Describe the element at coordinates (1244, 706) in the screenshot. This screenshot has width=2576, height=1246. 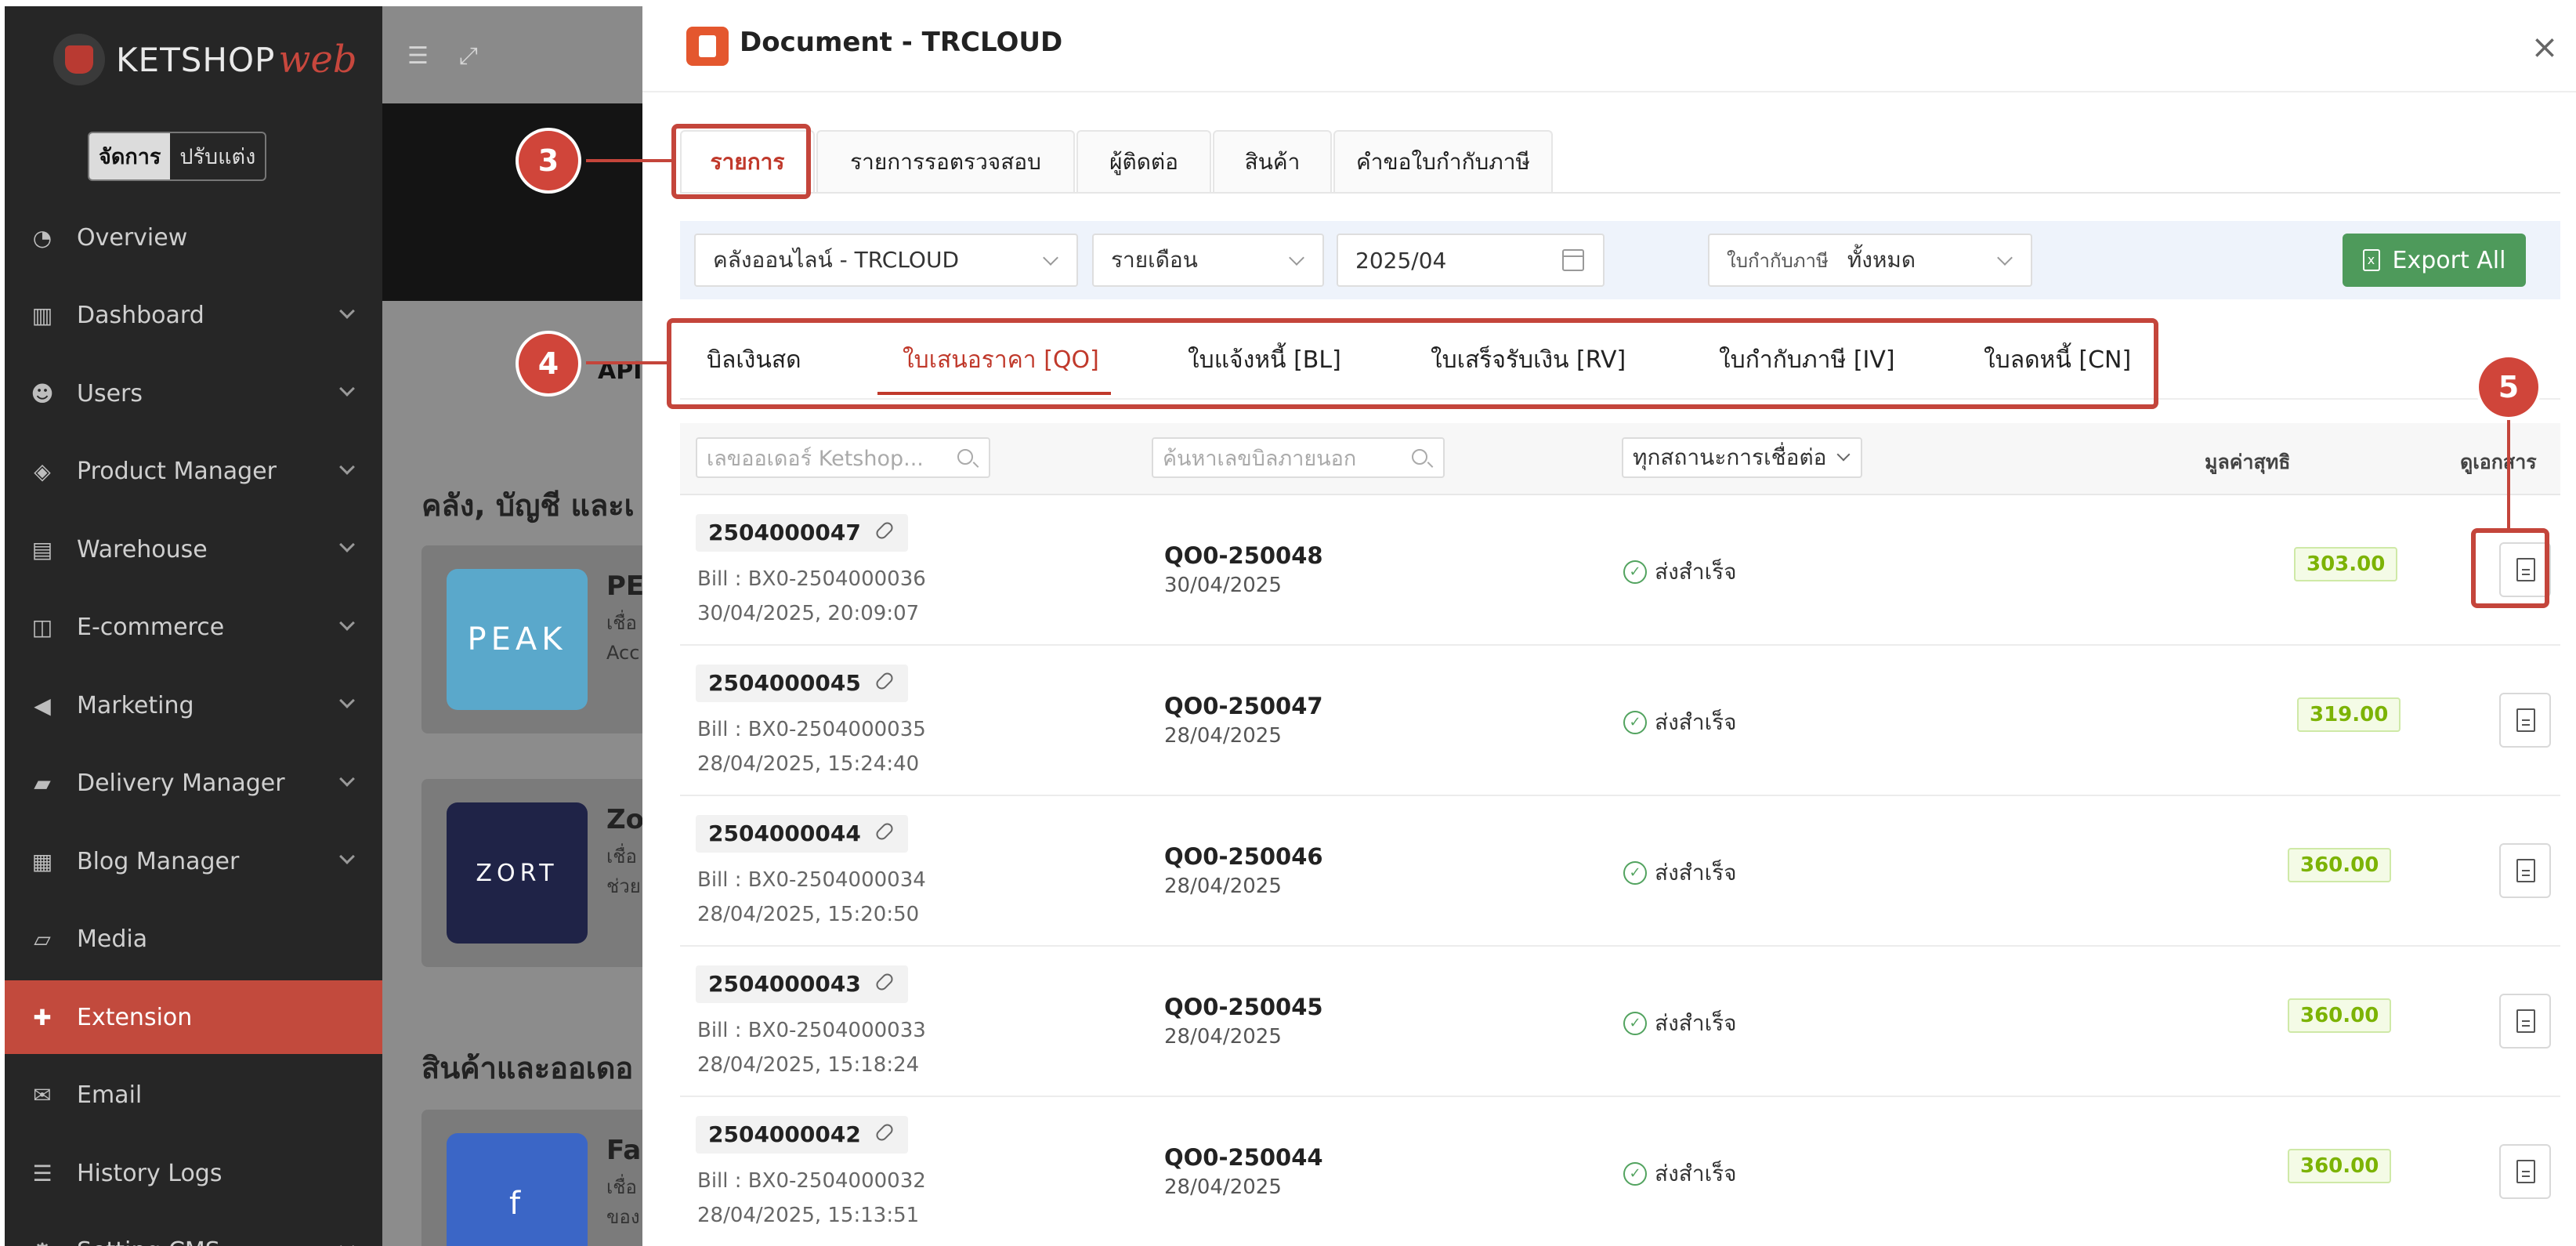
I see `quotation-number: QO0-250047` at that location.